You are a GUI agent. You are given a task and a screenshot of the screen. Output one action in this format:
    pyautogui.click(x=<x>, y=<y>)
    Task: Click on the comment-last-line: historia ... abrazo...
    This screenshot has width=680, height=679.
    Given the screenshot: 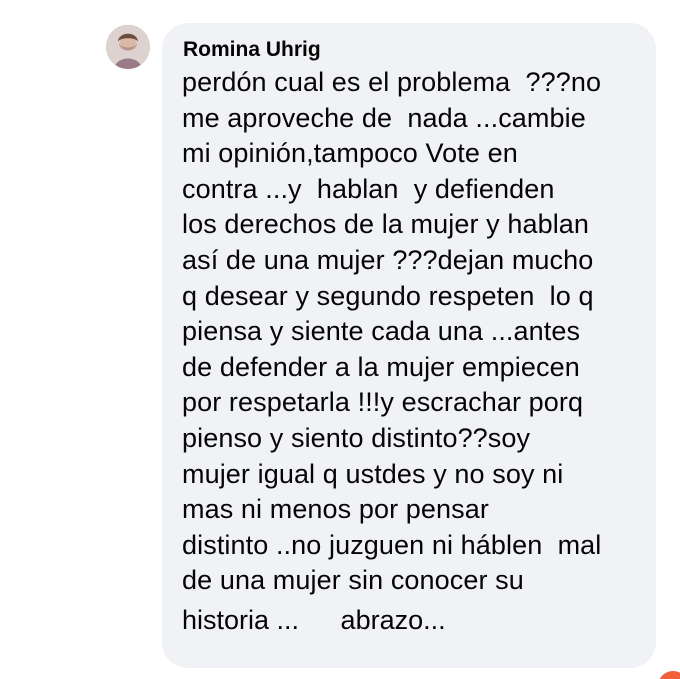 What is the action you would take?
    pyautogui.click(x=410, y=621)
    